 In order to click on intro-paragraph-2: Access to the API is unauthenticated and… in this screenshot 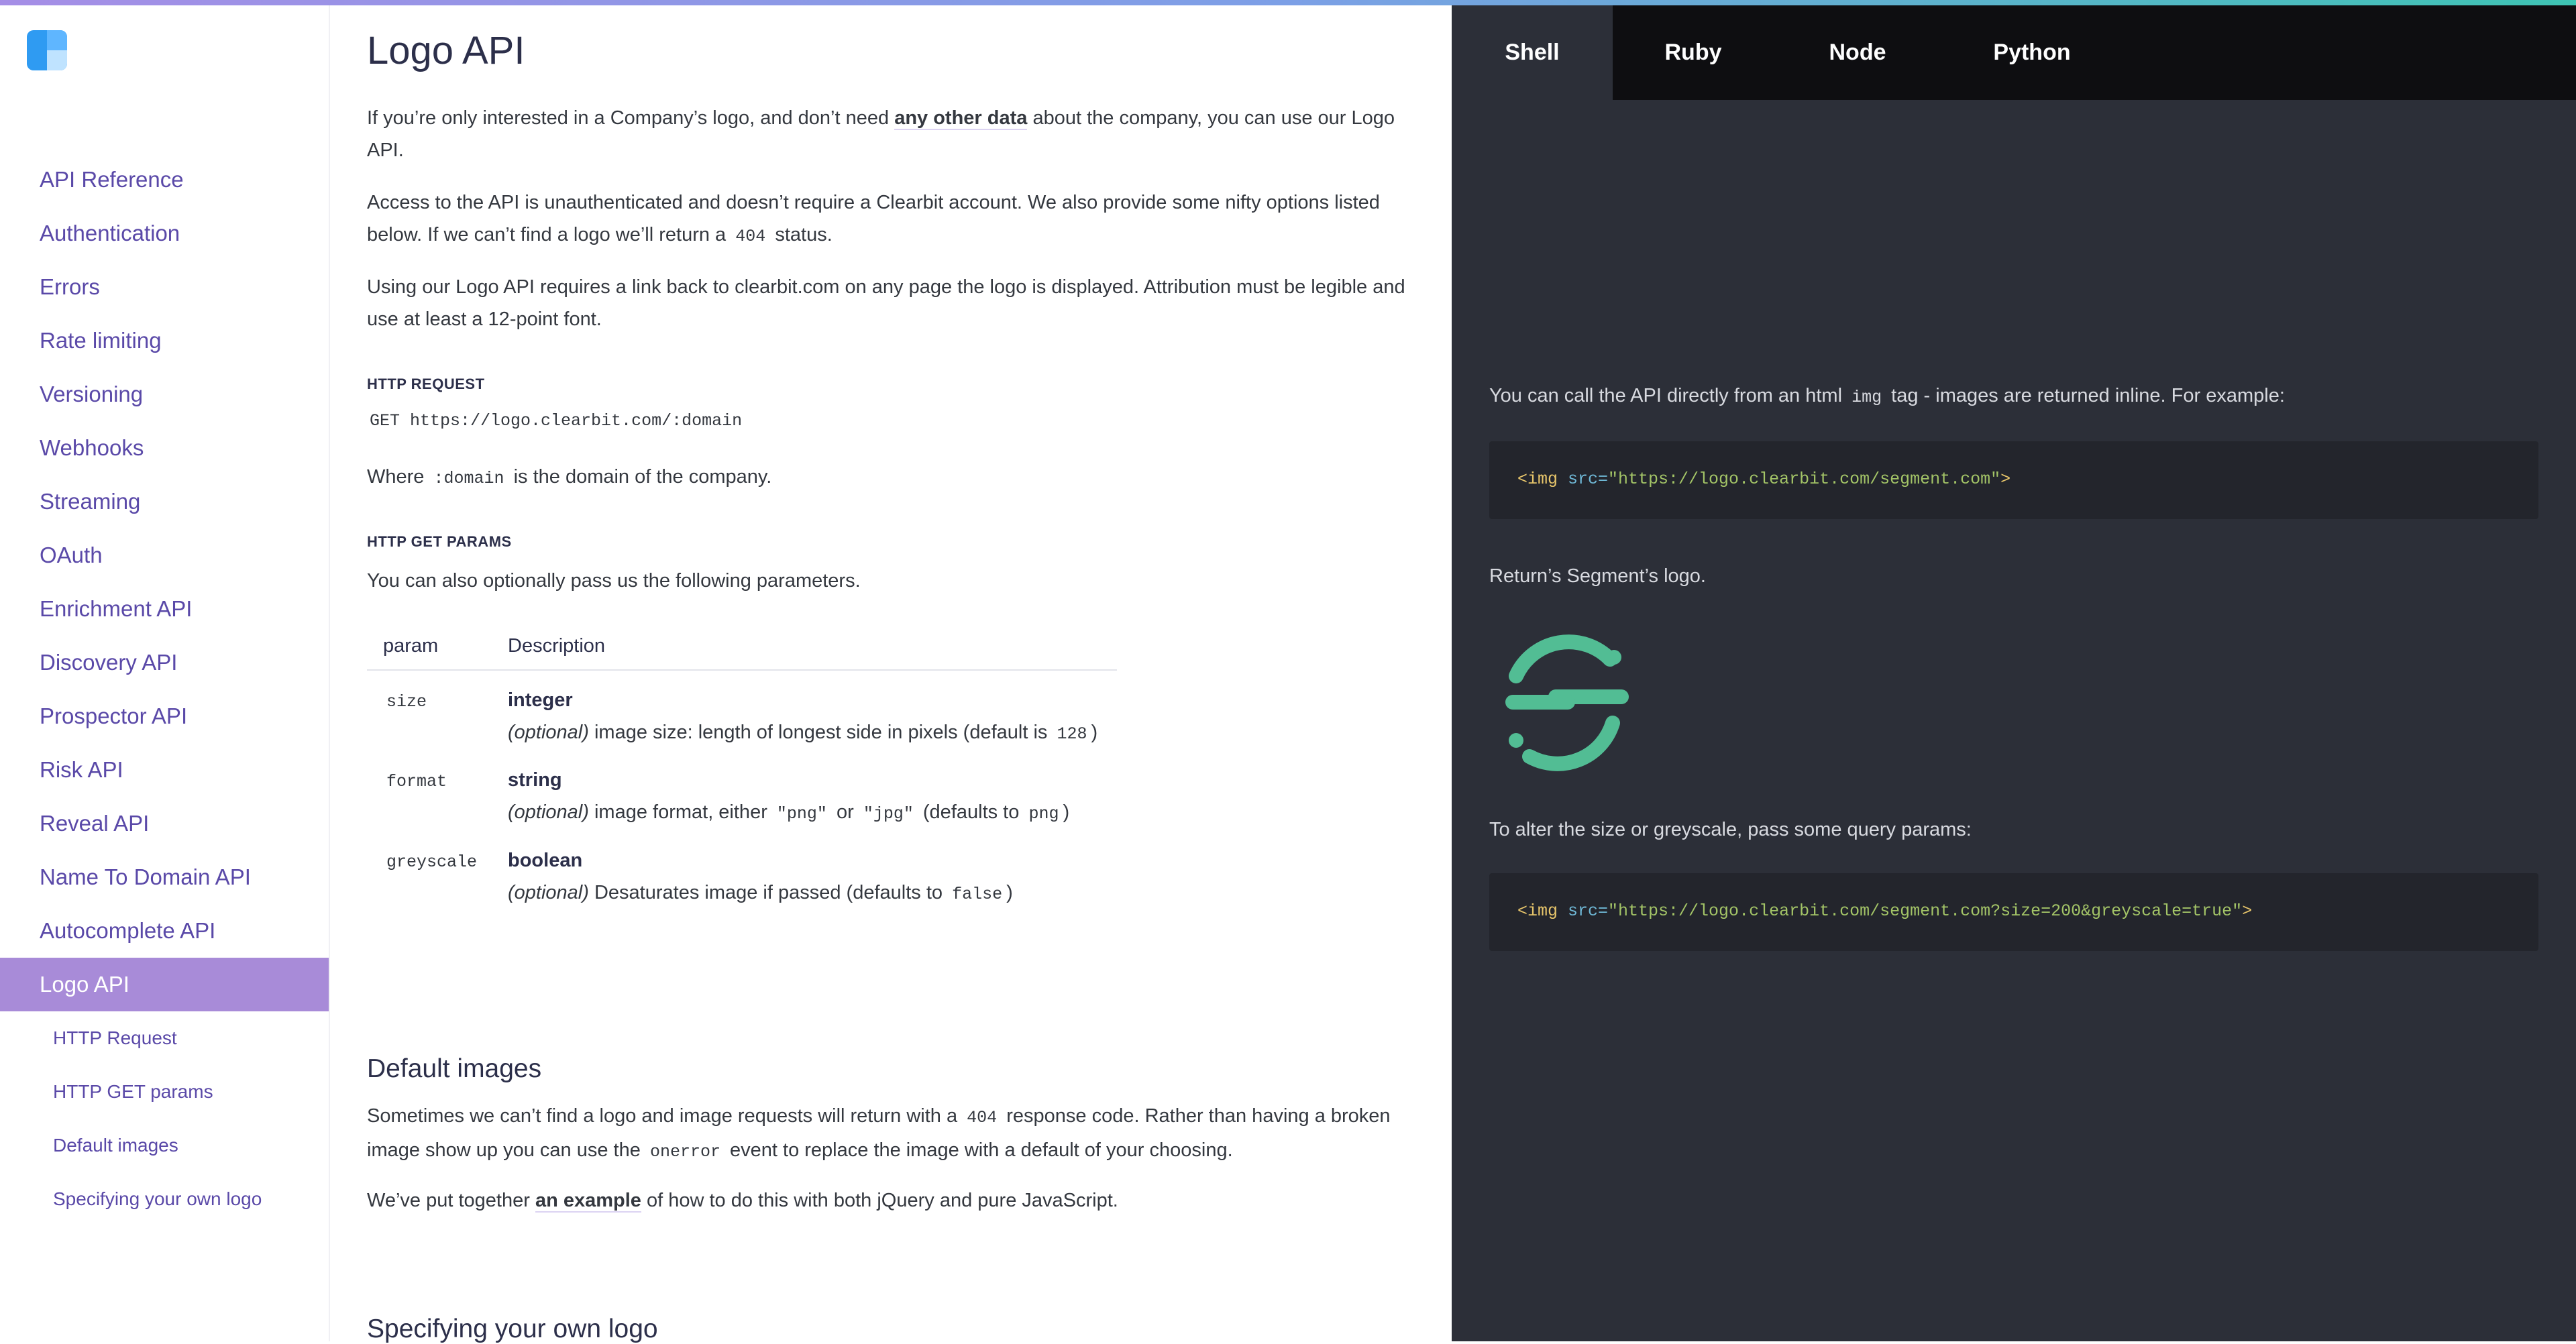, I will do `click(890, 219)`.